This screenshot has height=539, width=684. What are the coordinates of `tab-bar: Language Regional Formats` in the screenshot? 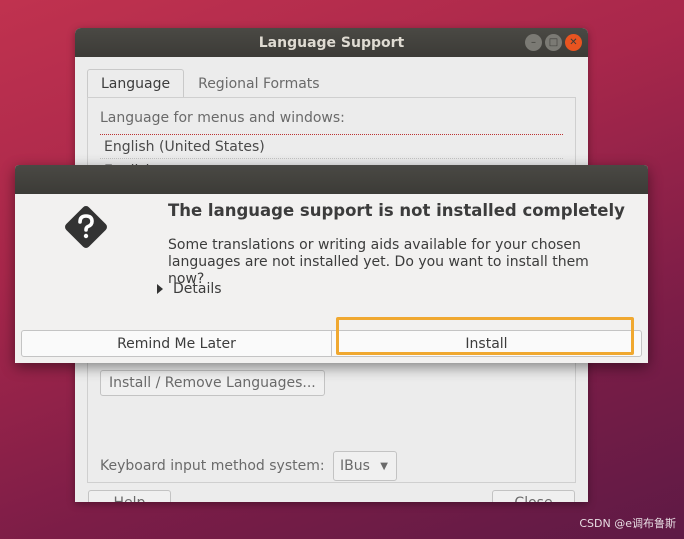 It's located at (210, 83).